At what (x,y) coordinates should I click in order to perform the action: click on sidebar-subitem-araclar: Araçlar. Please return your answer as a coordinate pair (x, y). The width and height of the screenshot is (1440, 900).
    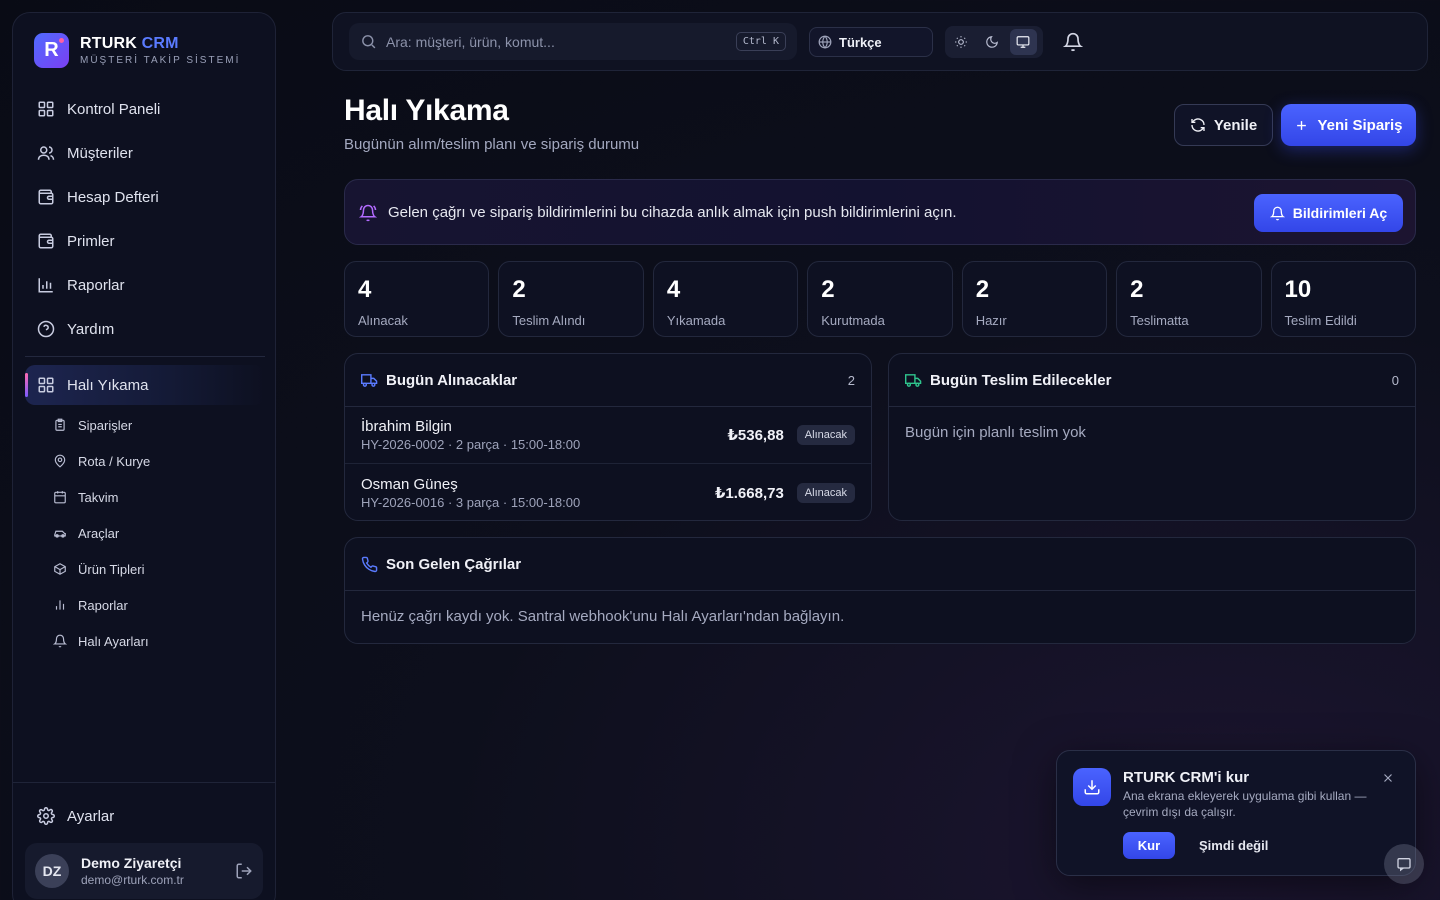
    Looking at the image, I should click on (145, 533).